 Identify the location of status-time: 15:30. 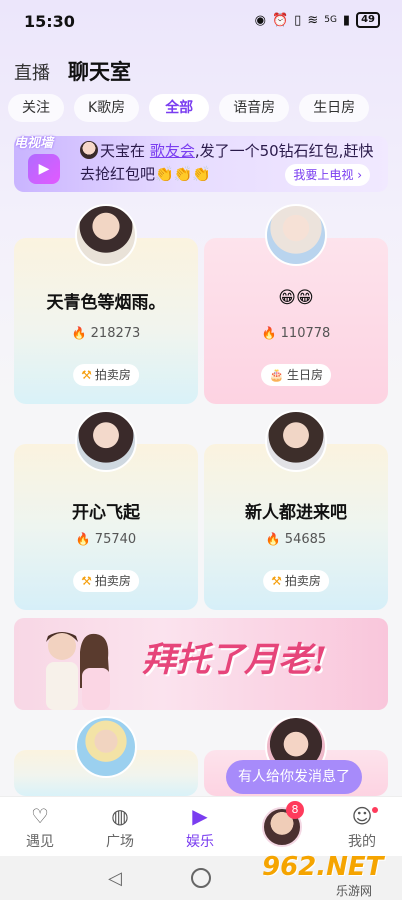
(49, 21).